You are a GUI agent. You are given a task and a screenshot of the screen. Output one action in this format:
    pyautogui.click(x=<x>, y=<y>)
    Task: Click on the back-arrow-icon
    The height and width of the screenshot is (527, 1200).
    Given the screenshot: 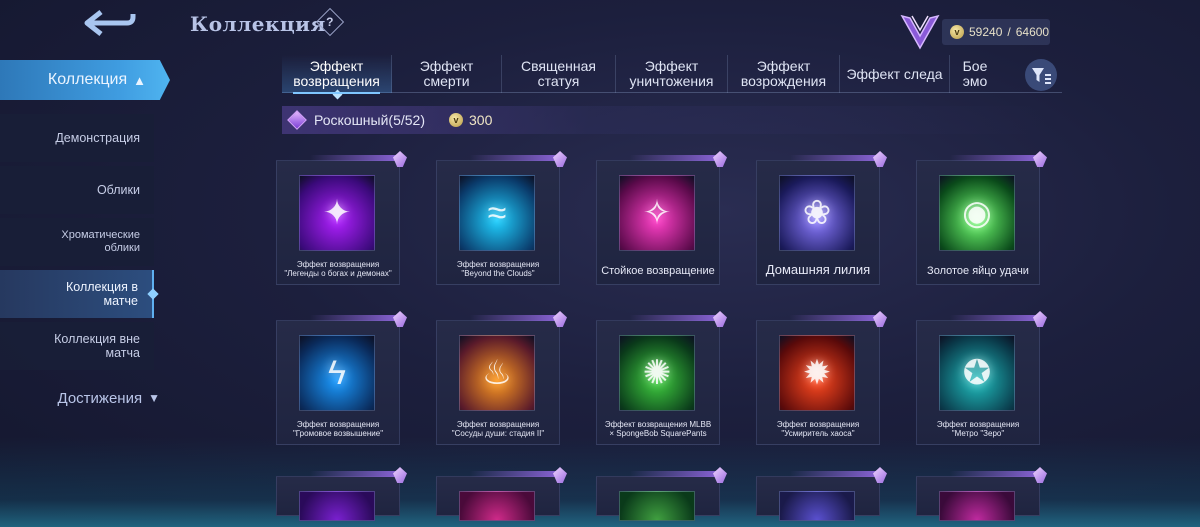 What is the action you would take?
    pyautogui.click(x=110, y=23)
    